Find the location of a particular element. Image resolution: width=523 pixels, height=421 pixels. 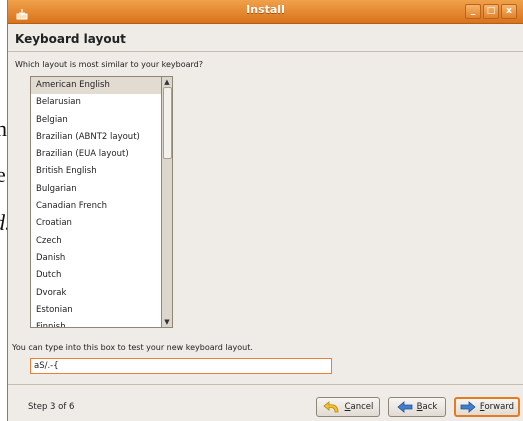

cancel-button: Cancel is located at coordinates (348, 407).